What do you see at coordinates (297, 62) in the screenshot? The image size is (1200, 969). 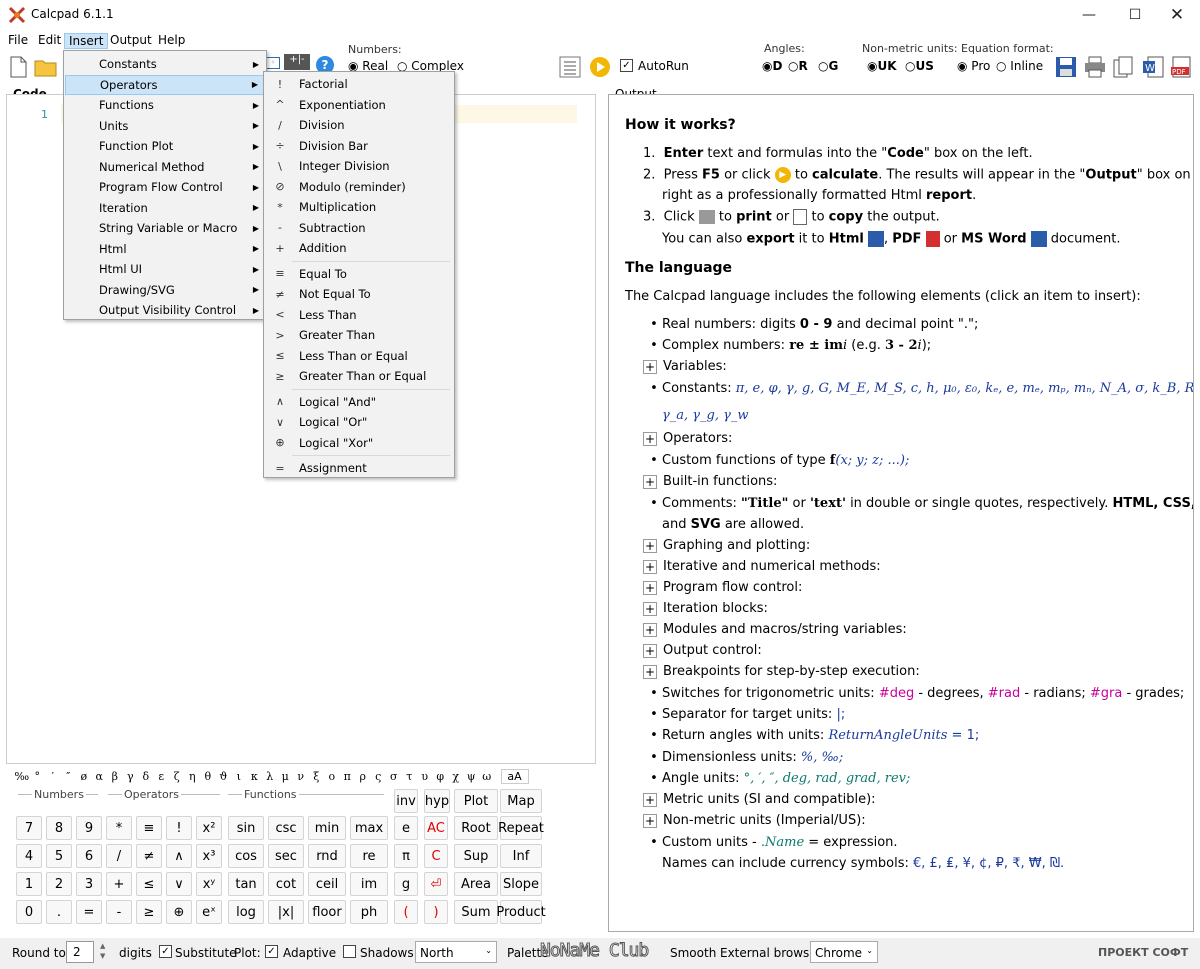 I see `block-tool-icon: +|-` at bounding box center [297, 62].